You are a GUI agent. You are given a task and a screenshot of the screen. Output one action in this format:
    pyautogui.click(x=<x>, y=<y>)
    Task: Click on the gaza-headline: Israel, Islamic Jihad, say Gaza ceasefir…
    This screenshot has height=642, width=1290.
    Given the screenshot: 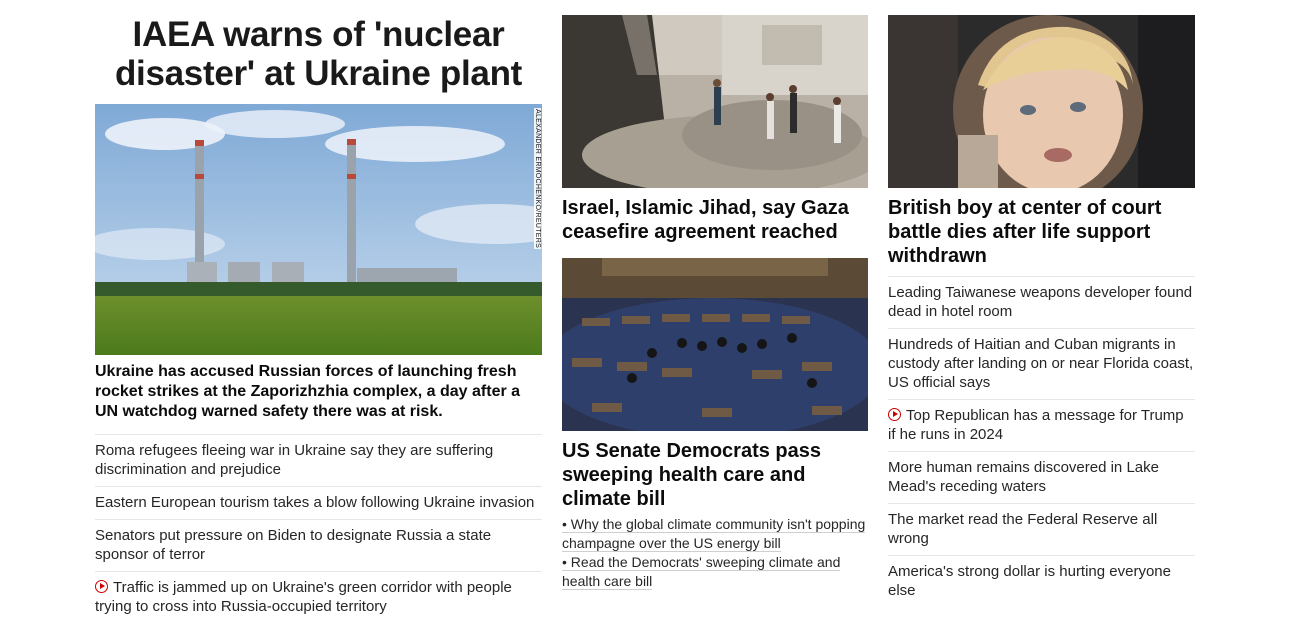 What is the action you would take?
    pyautogui.click(x=715, y=220)
    